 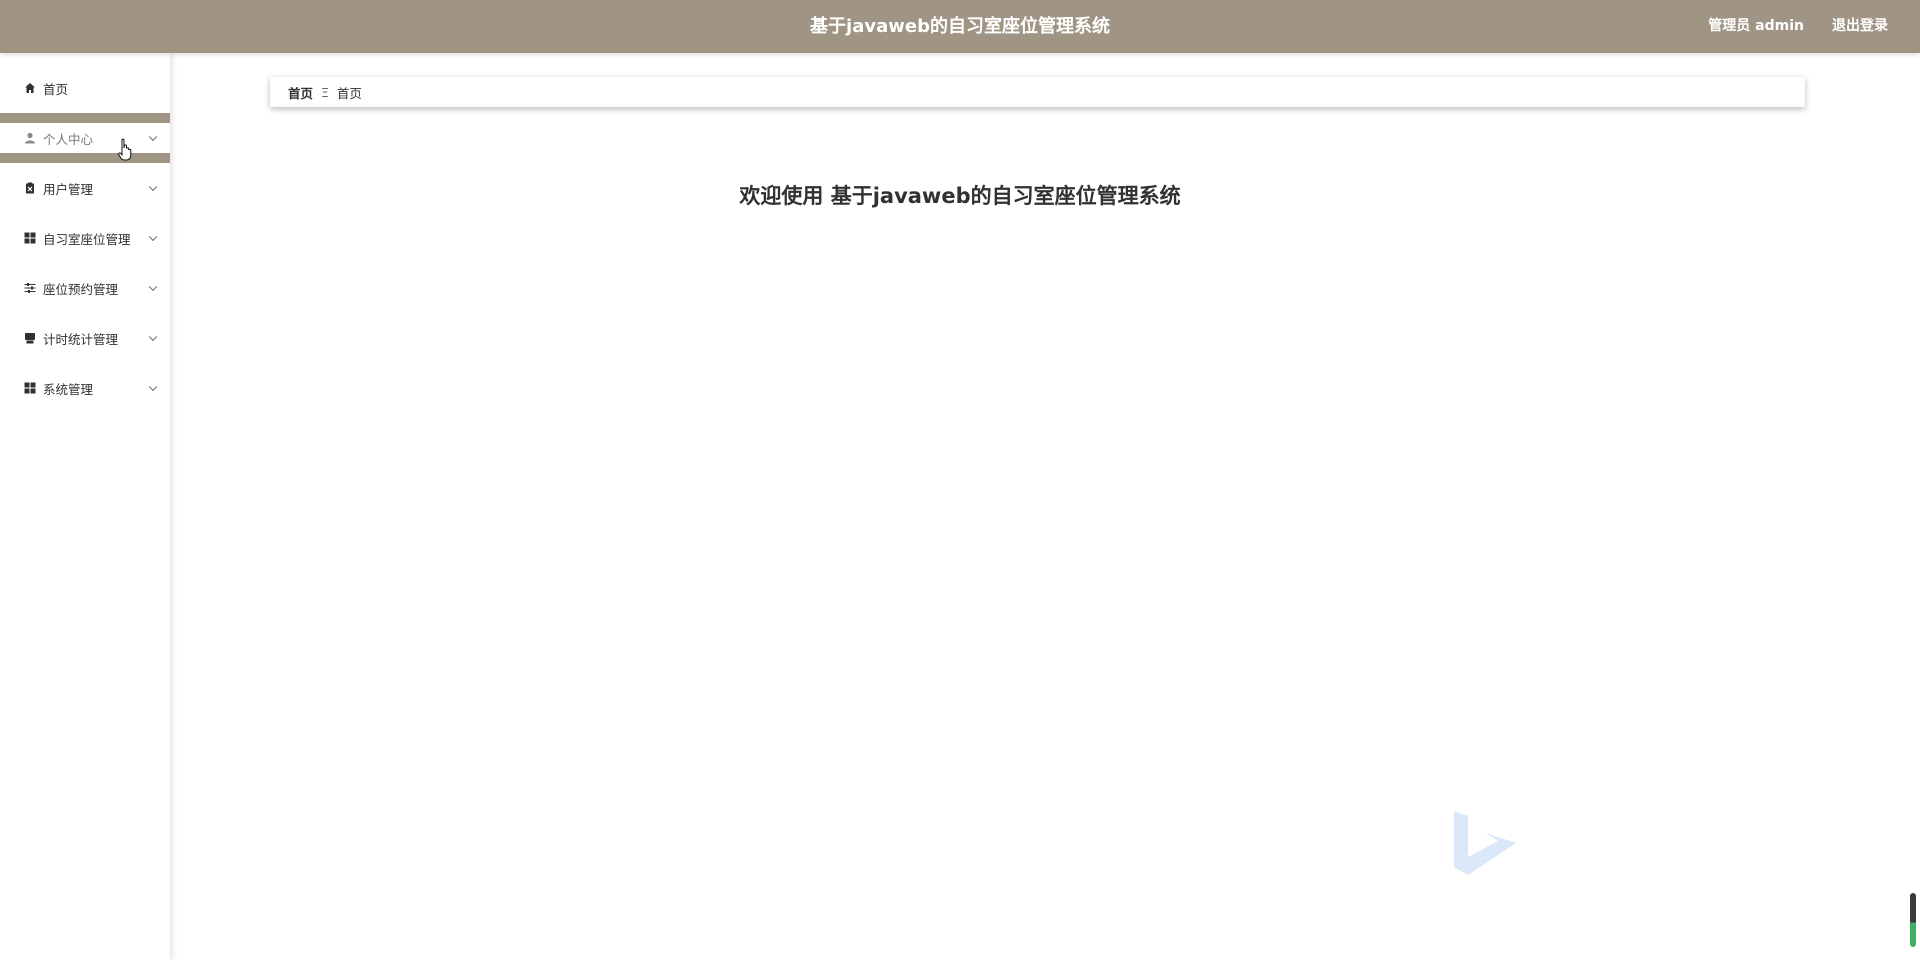 I want to click on sidebar: 首页 个人中心 用户管理 自习室座位管理 座位预约管理 计时统计管理 系统管理, so click(x=85, y=506).